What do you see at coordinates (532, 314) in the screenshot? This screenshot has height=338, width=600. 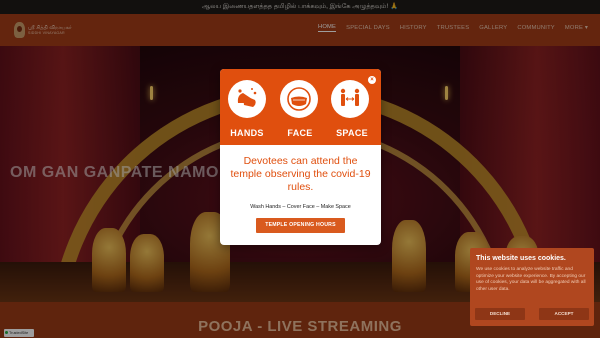 I see `cookie-buttons: DECLINE ACCEPT` at bounding box center [532, 314].